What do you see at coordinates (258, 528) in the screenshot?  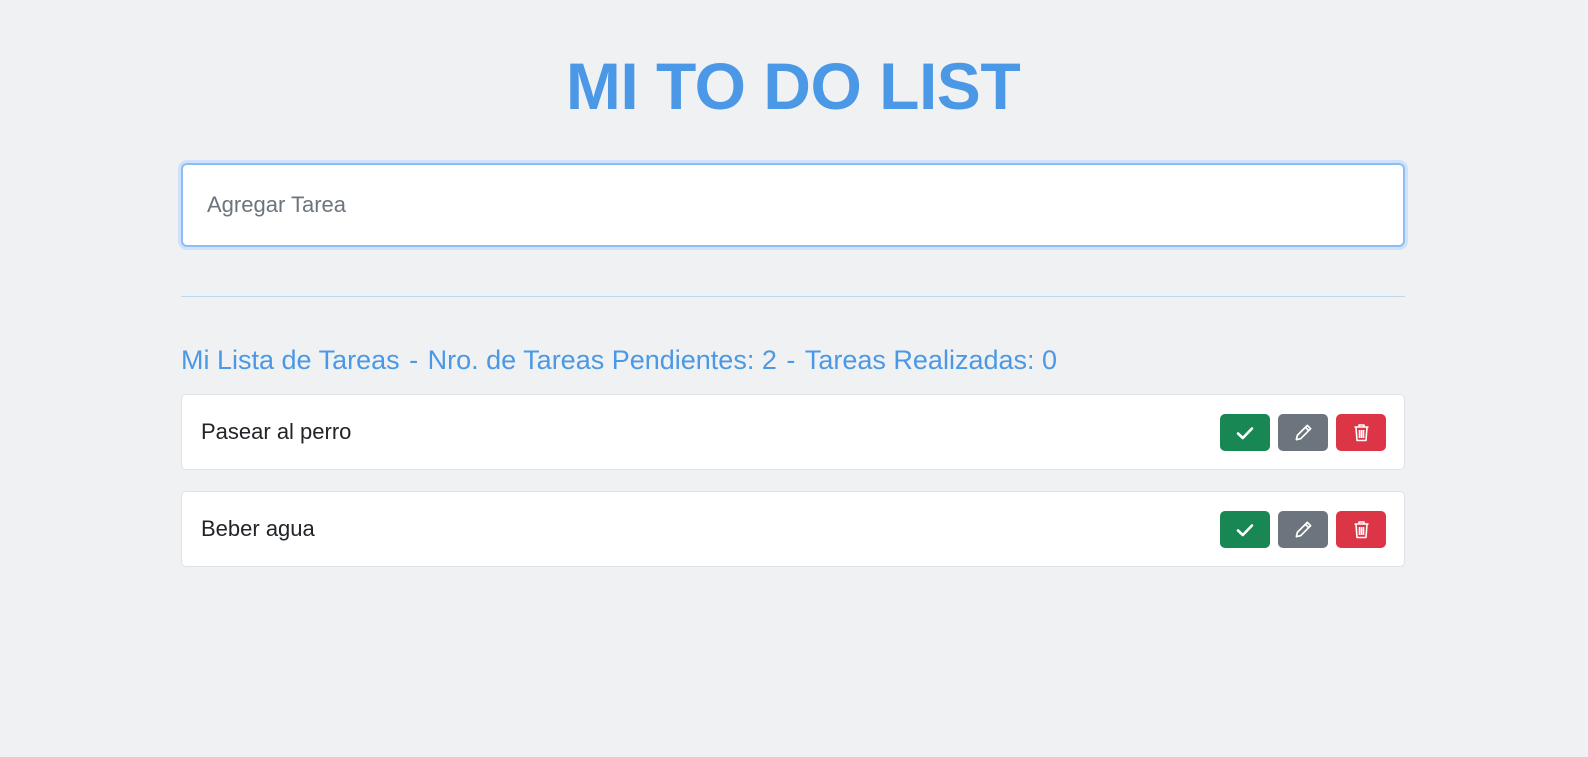 I see `task-text: Beber agua` at bounding box center [258, 528].